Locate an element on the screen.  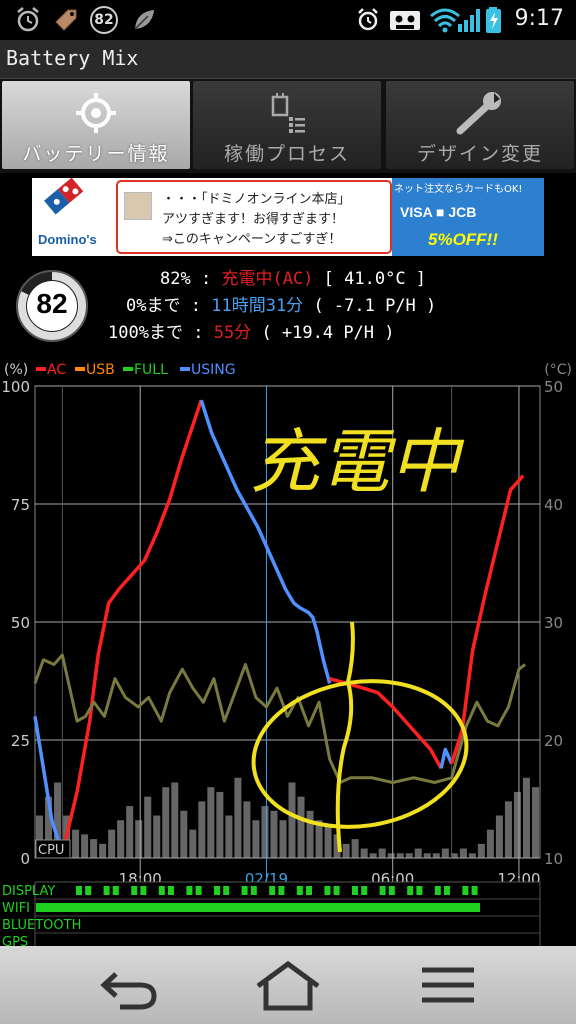
back-icon is located at coordinates (126, 985).